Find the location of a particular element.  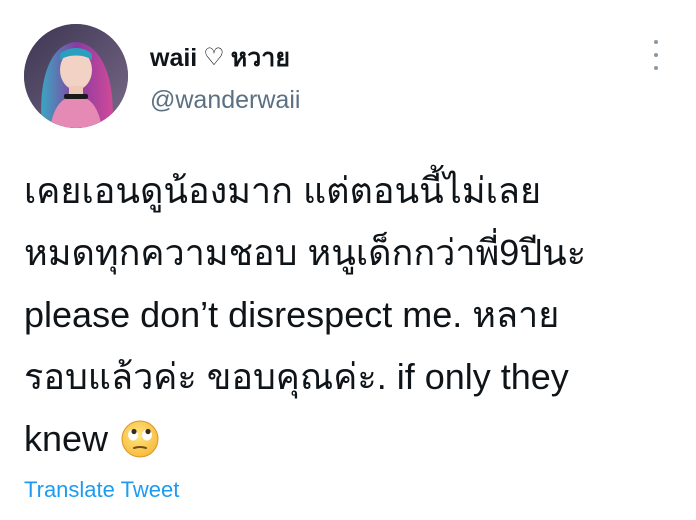

tweet-text-line: หมดทุกความชอบ หนูเด็กกว่าพี่9ปีนะ is located at coordinates (305, 252).